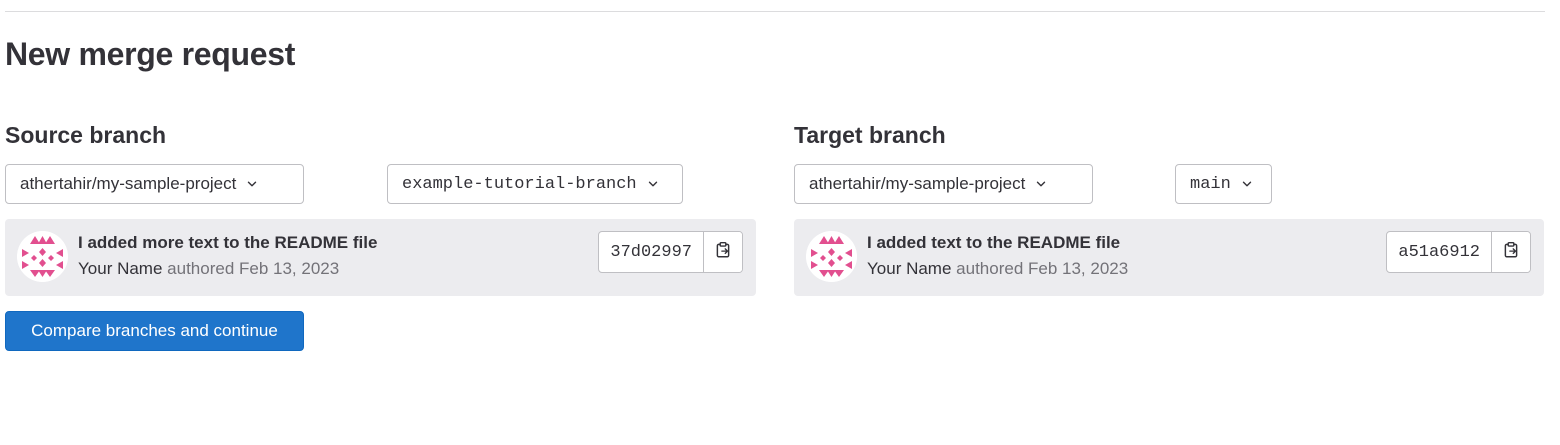  I want to click on compare-branches-button: Compare branches and continue, so click(154, 331).